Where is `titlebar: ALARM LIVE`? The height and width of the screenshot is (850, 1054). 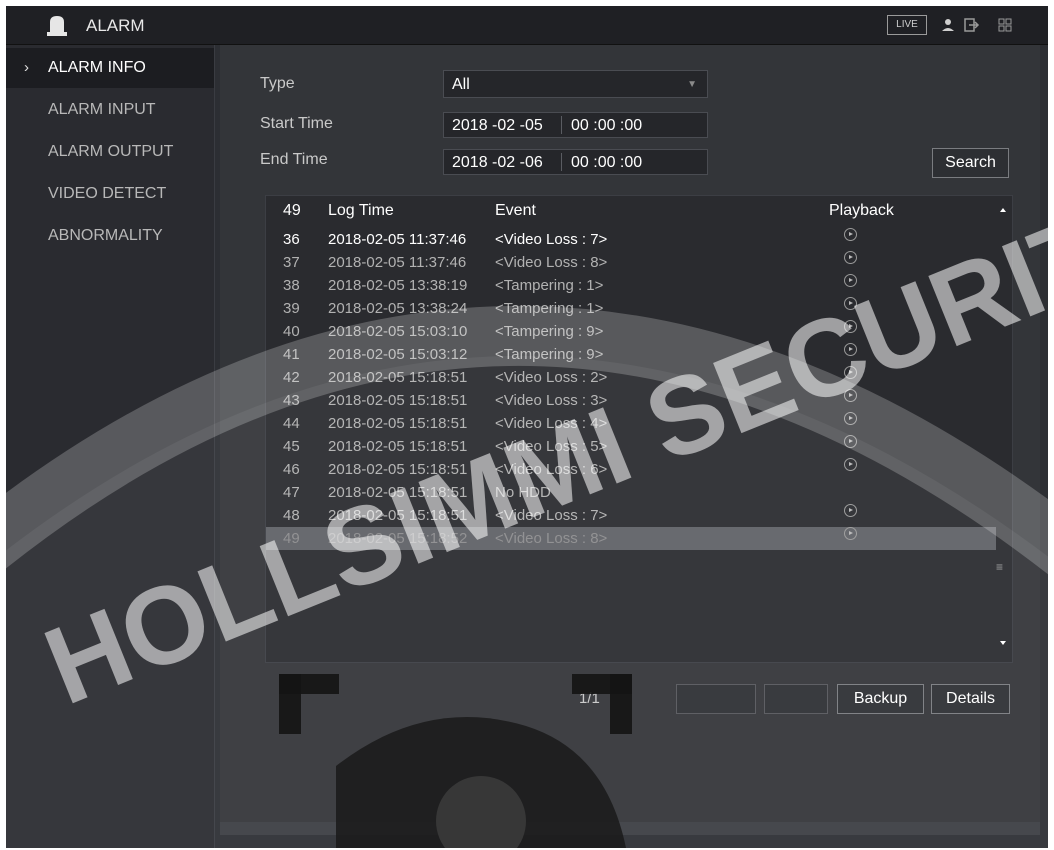 titlebar: ALARM LIVE is located at coordinates (527, 25).